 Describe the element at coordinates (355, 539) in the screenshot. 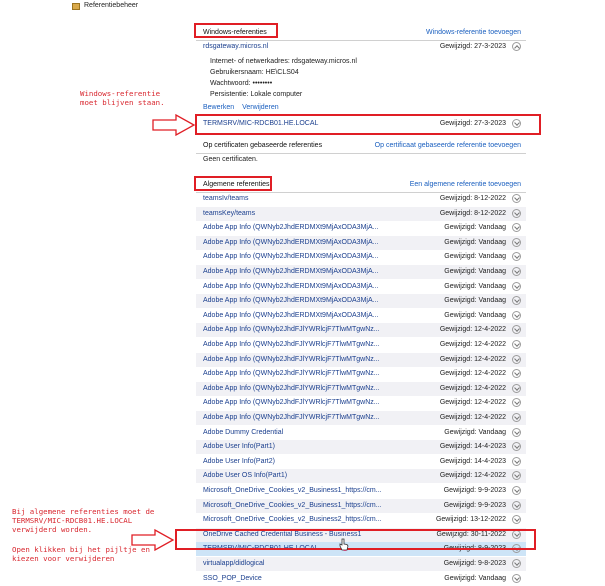

I see `annotation-box-general-termsrv` at that location.